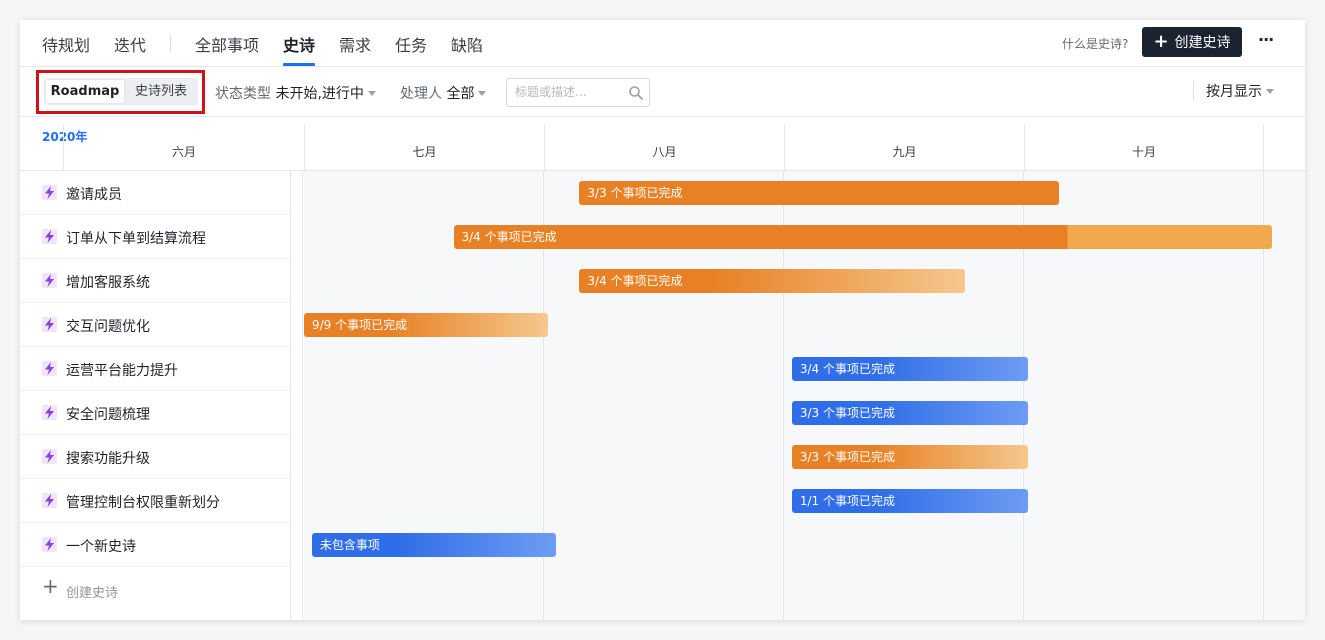 The width and height of the screenshot is (1325, 640). Describe the element at coordinates (1143, 152) in the screenshot. I see `month-label: 十月` at that location.